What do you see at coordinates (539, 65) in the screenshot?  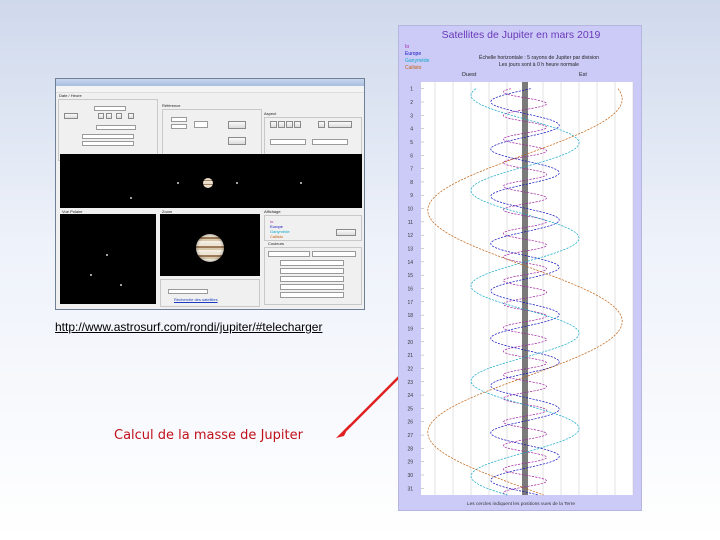 I see `chart-header-2: Les jours sont à 0 h heure normale` at bounding box center [539, 65].